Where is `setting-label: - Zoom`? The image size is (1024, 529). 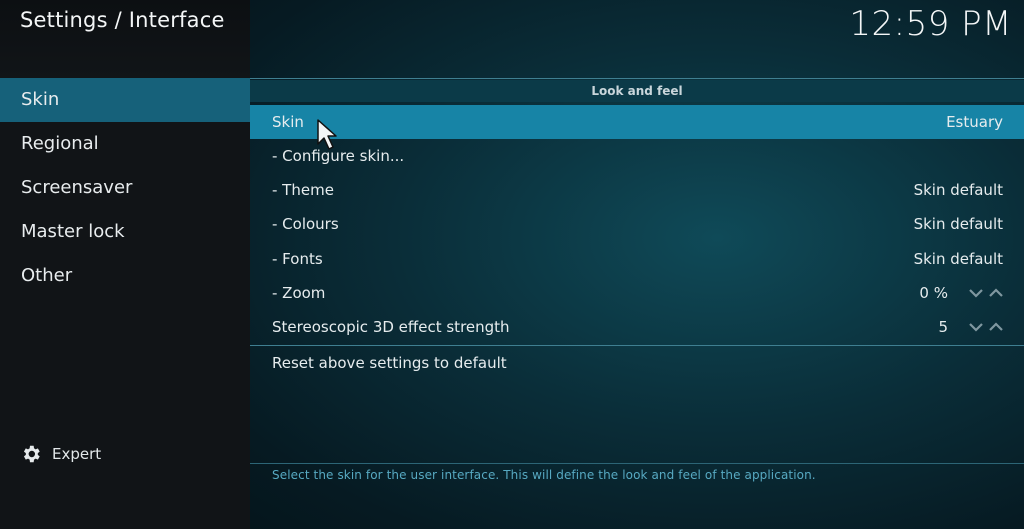 setting-label: - Zoom is located at coordinates (299, 293).